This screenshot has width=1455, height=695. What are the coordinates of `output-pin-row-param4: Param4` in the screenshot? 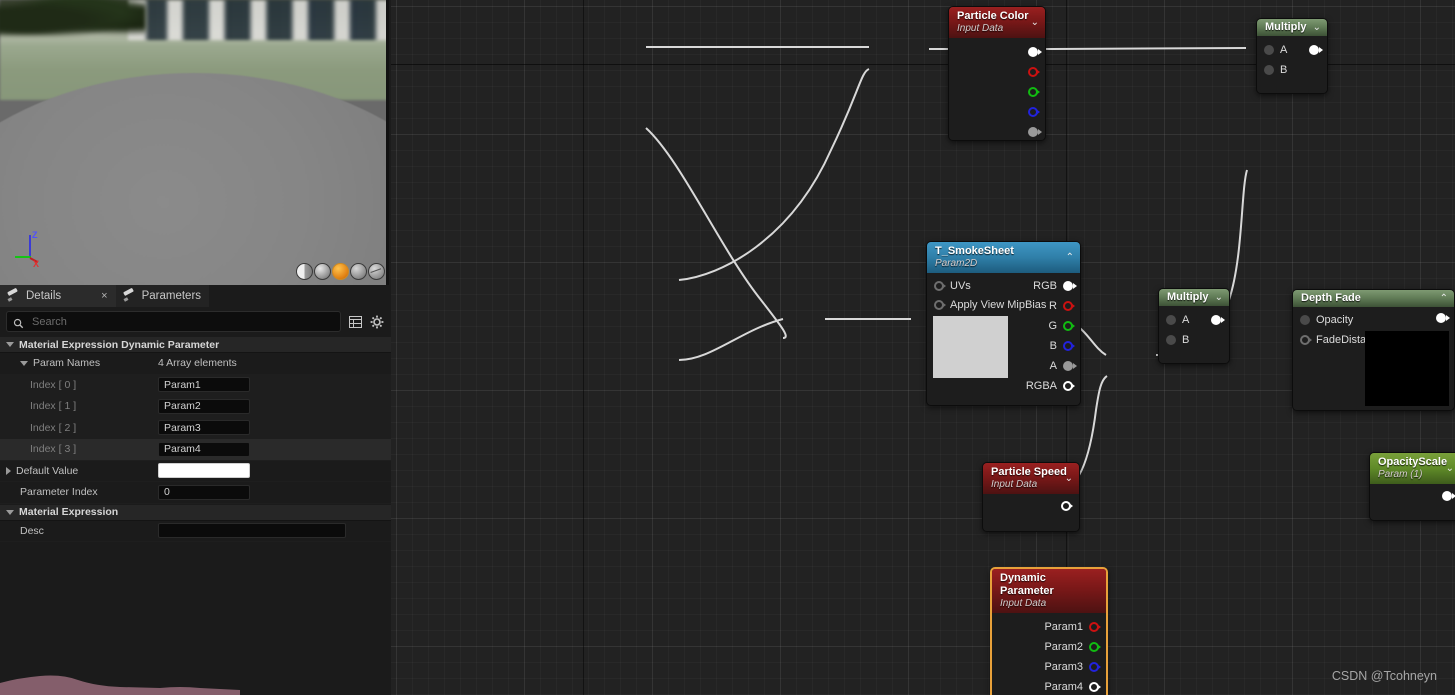 It's located at (1049, 686).